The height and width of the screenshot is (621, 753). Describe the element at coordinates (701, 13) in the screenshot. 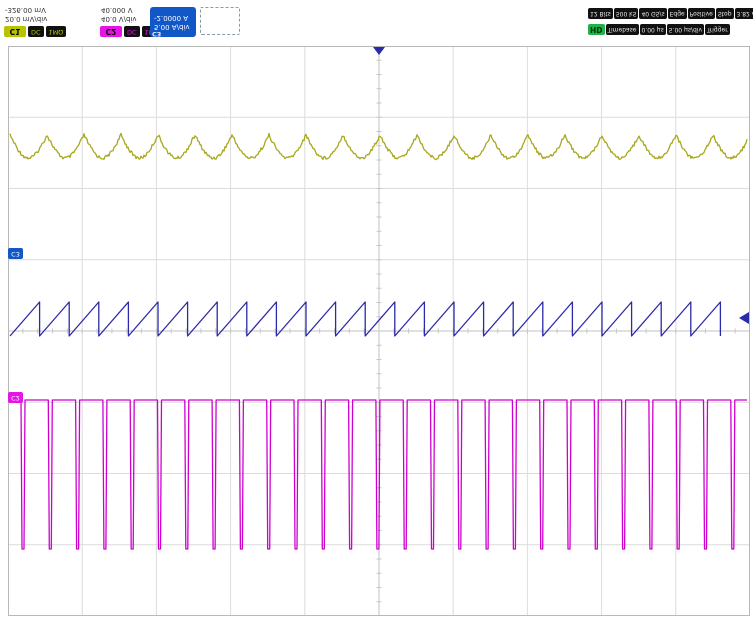

I see `trigger-slope-chip: Positive` at that location.